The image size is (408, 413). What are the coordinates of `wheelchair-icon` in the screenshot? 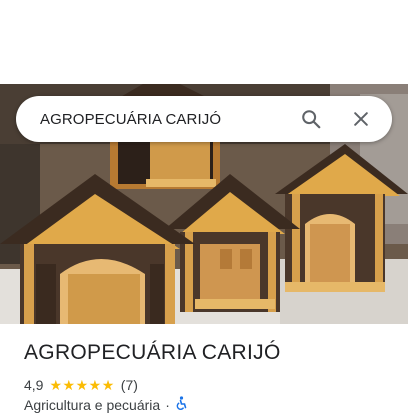 It's located at (181, 404).